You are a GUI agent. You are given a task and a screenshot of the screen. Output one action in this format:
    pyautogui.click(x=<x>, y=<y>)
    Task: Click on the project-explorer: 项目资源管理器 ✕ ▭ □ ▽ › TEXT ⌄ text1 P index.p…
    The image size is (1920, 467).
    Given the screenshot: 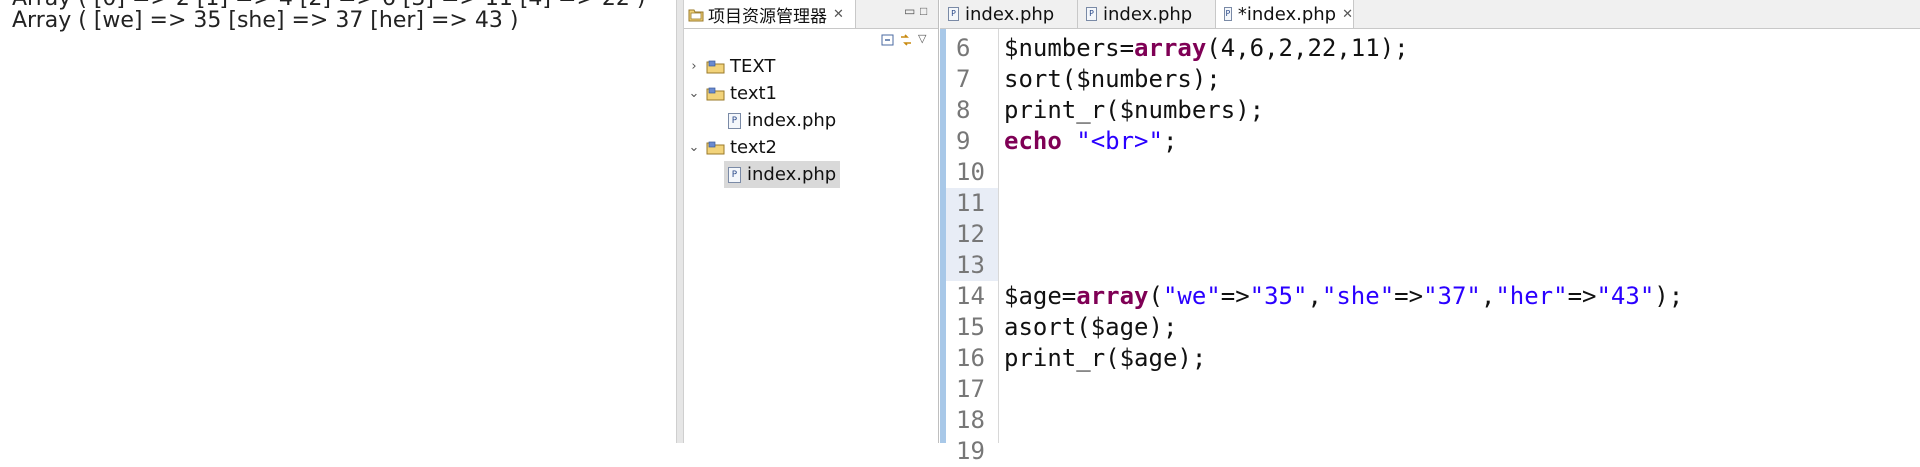 What is the action you would take?
    pyautogui.click(x=811, y=221)
    